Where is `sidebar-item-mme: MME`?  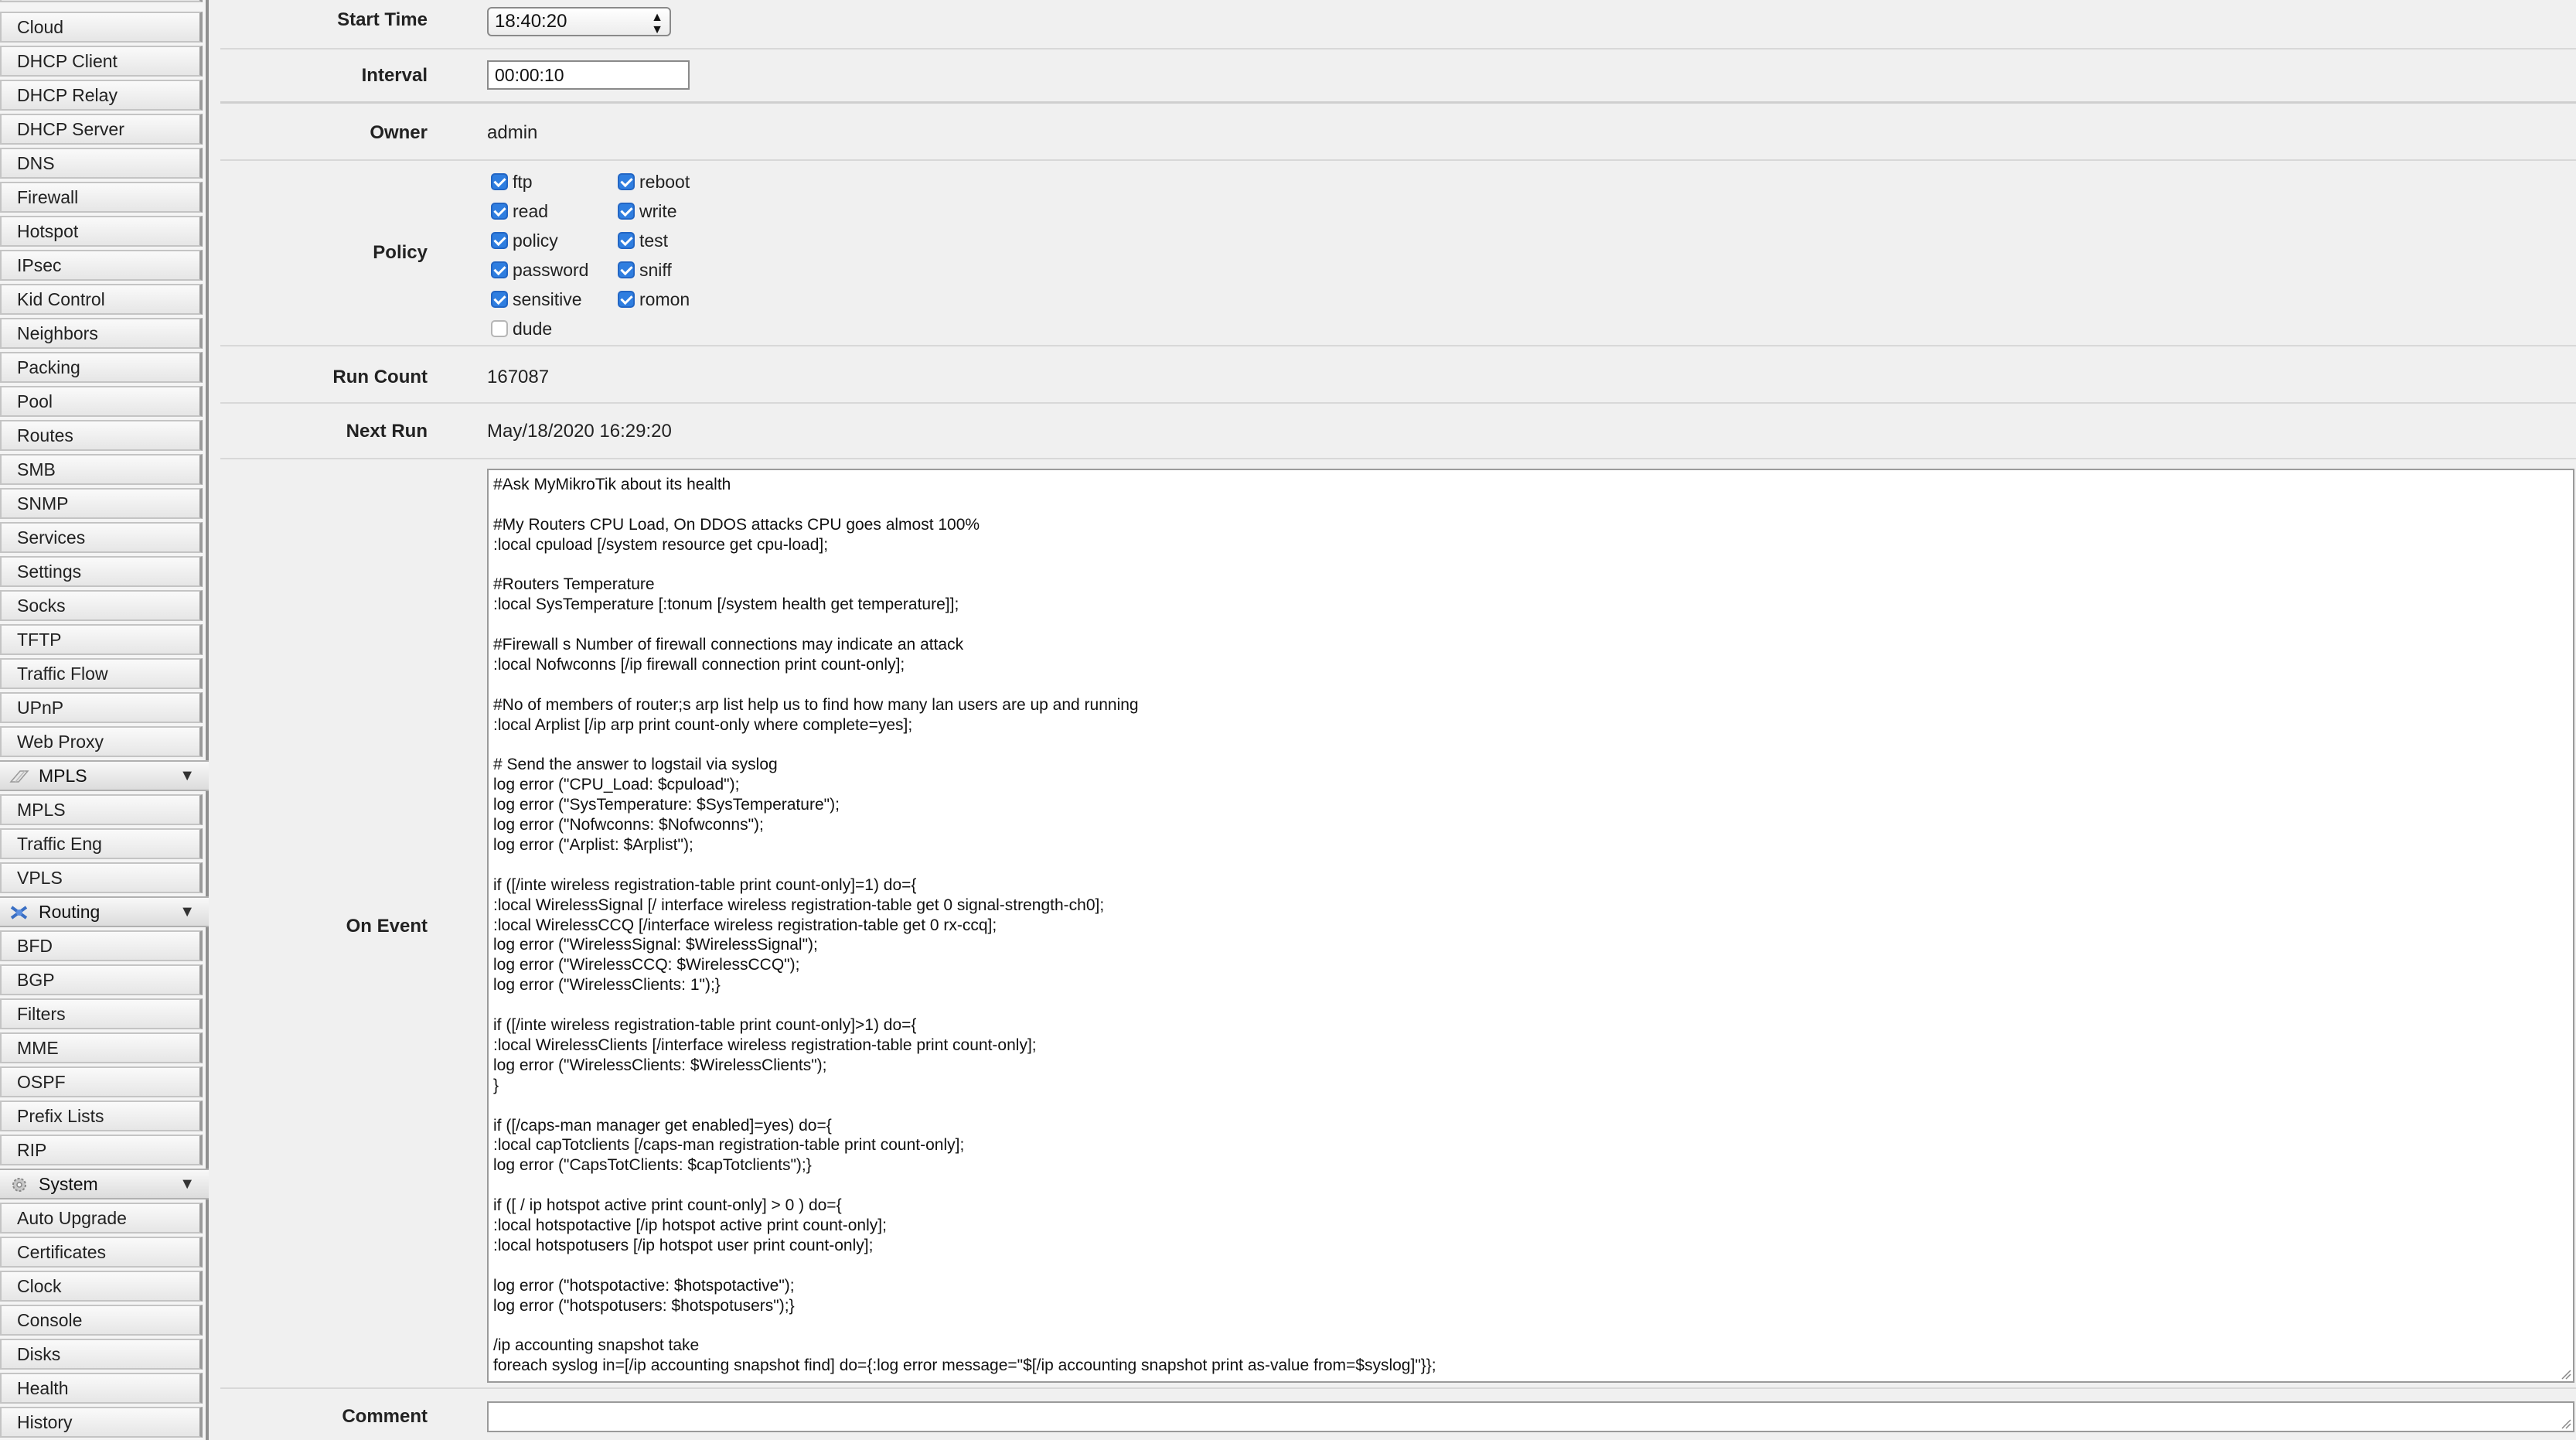 sidebar-item-mme: MME is located at coordinates (102, 1048).